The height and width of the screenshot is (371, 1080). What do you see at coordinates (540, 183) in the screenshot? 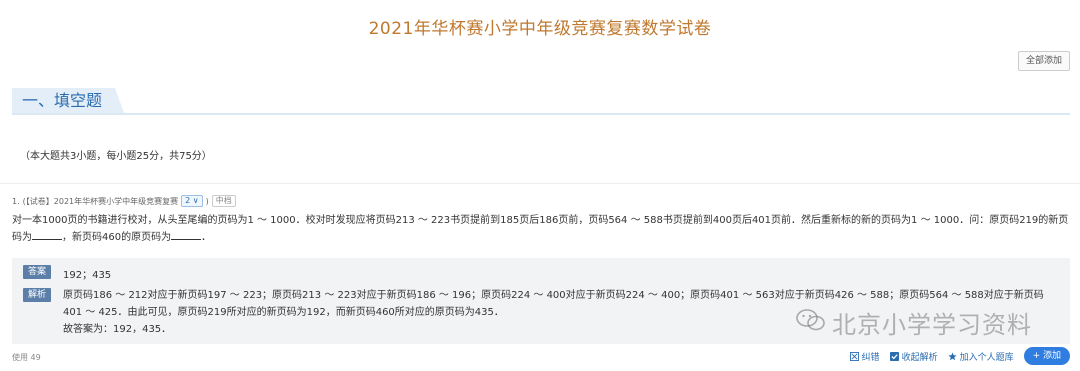
I see `divider` at bounding box center [540, 183].